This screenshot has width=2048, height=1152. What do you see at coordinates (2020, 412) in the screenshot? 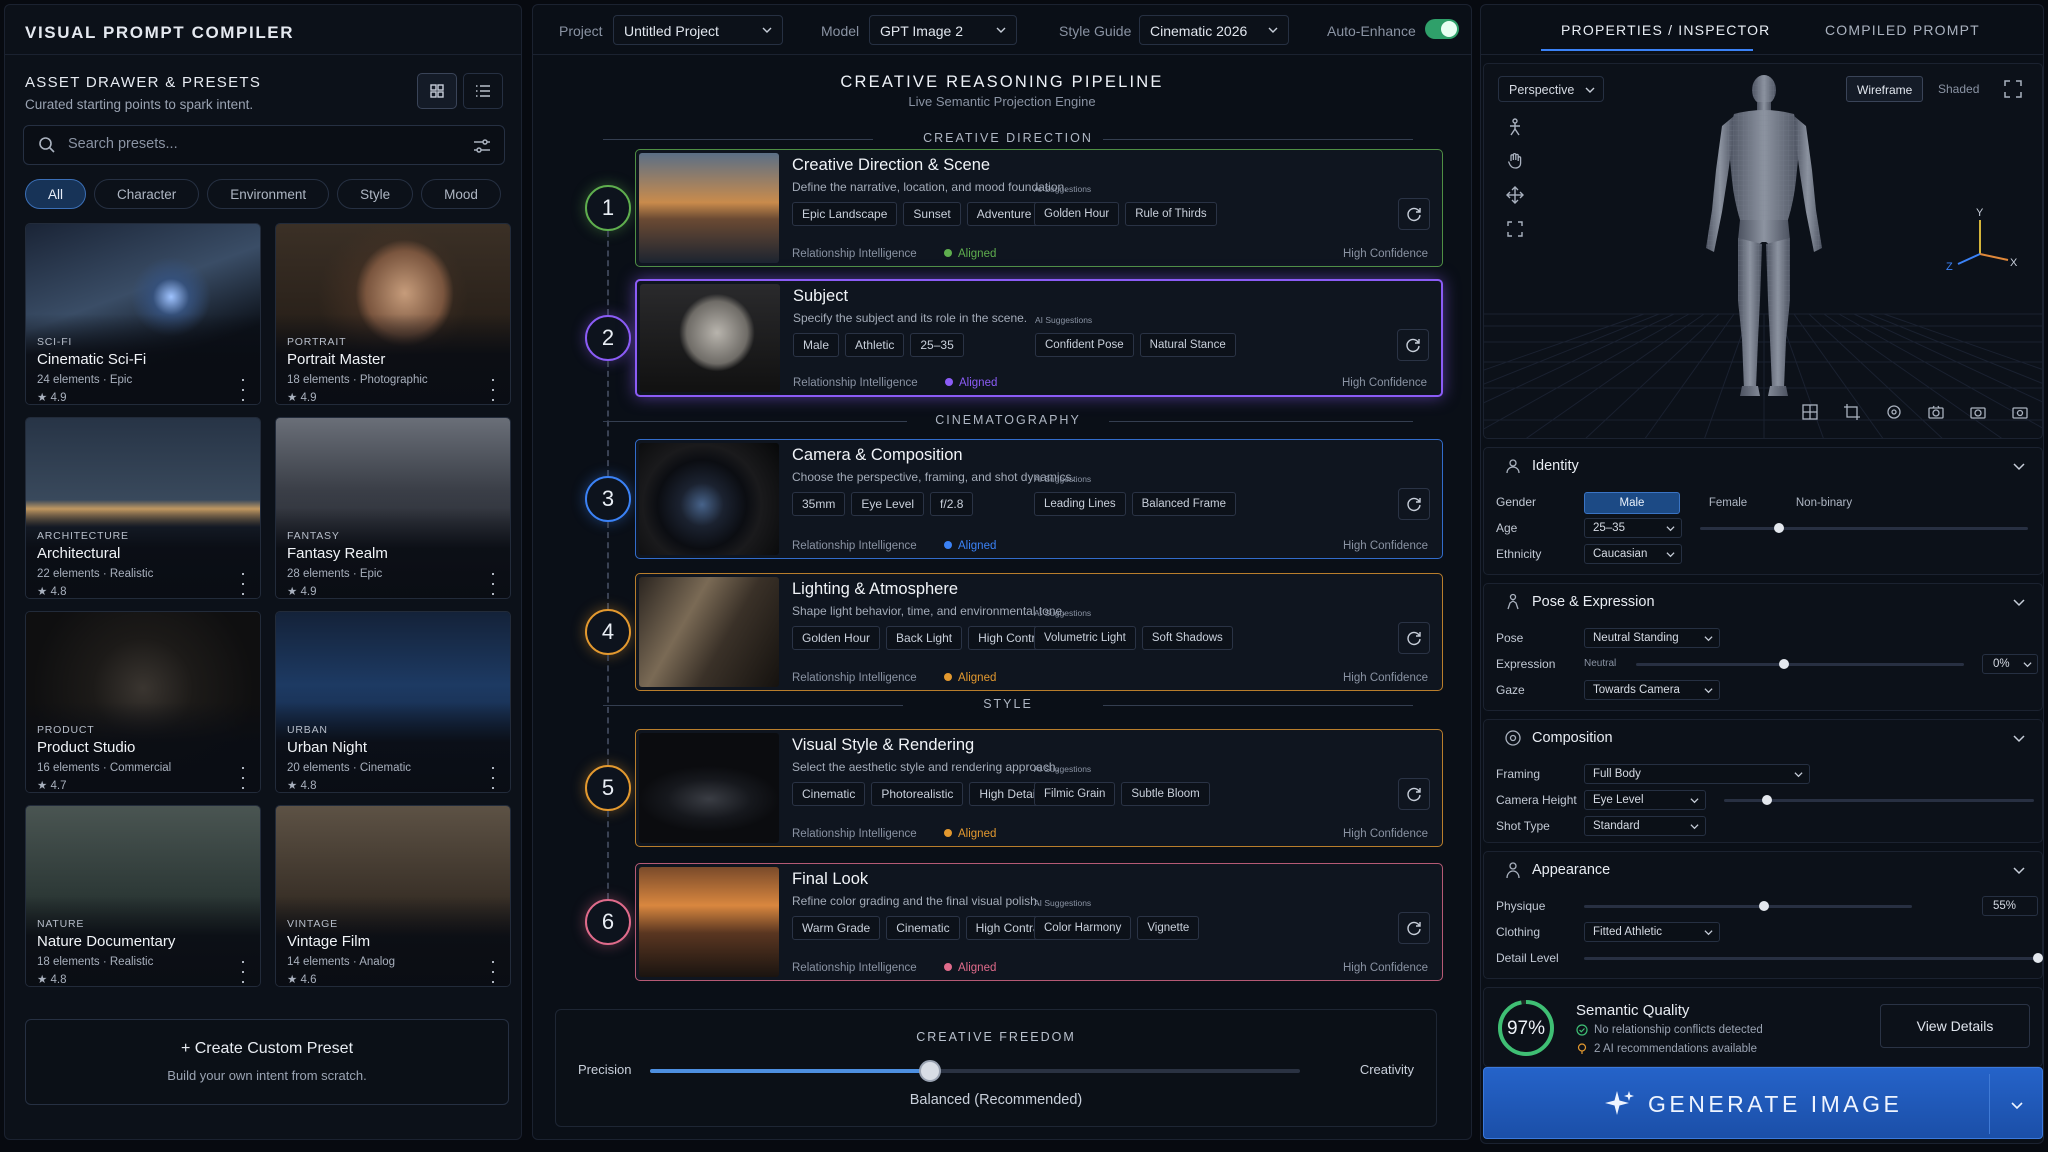
I see `screenshot-icon` at bounding box center [2020, 412].